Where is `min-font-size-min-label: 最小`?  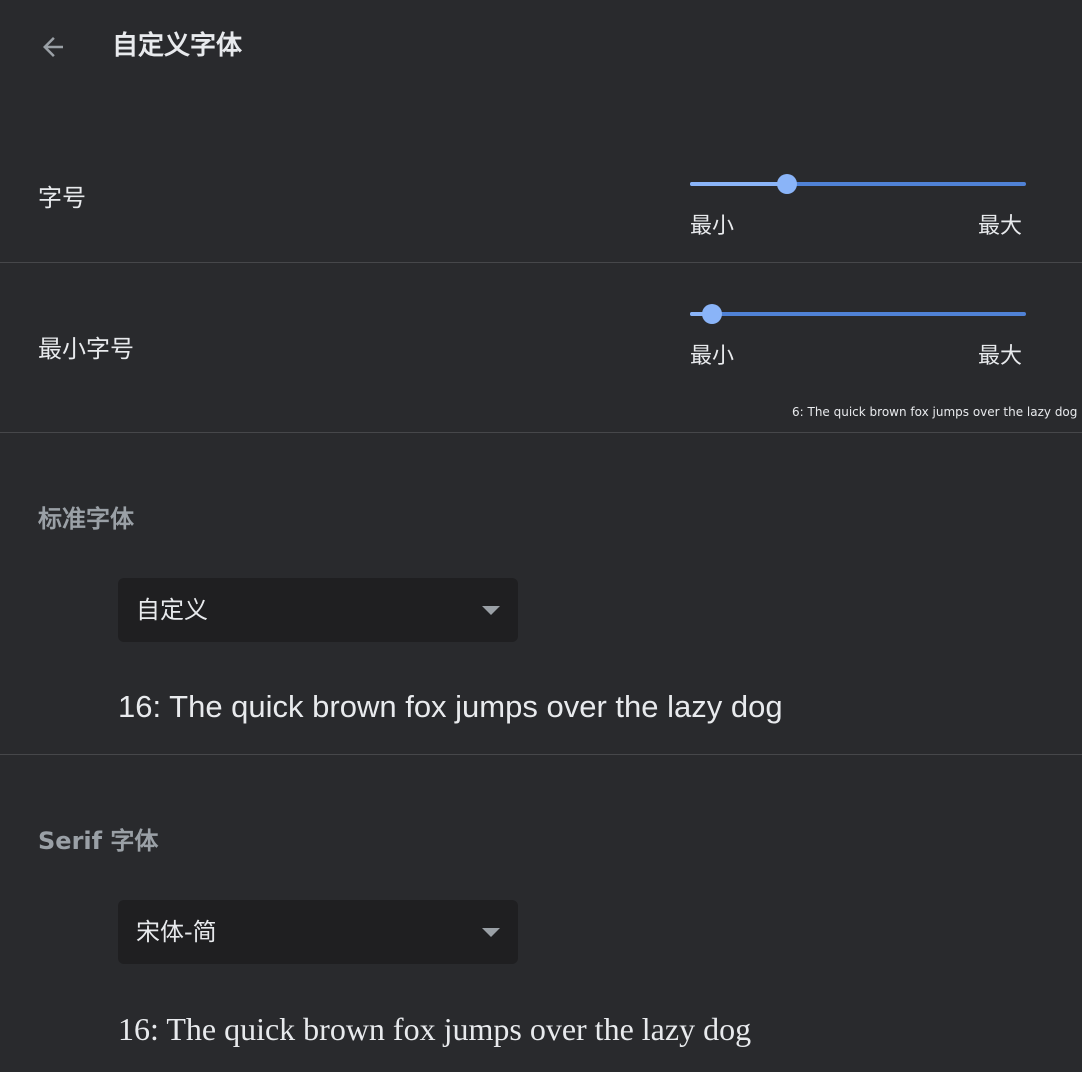 min-font-size-min-label: 最小 is located at coordinates (712, 356).